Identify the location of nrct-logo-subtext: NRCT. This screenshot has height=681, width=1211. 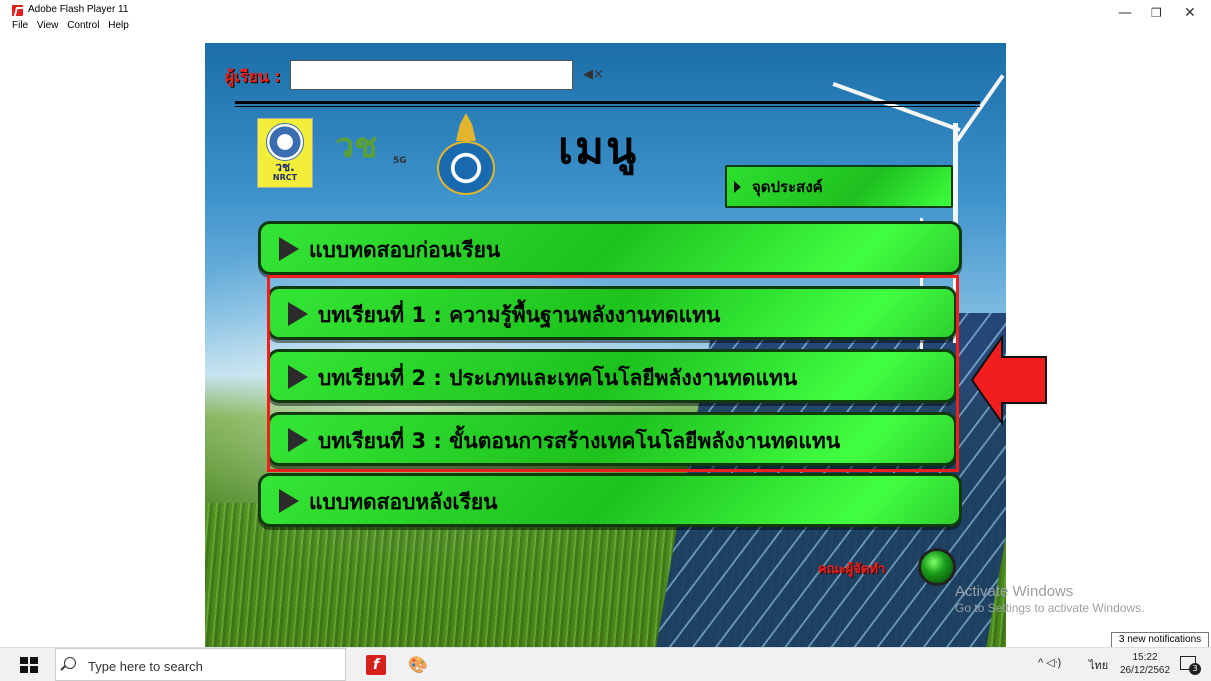
(285, 177).